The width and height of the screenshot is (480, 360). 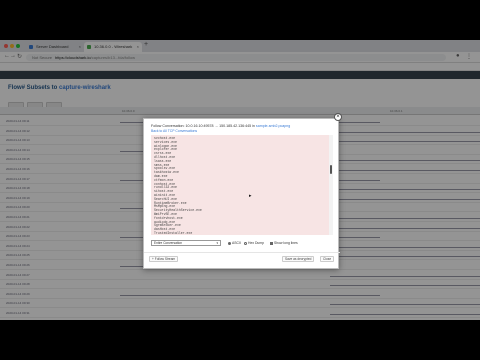 I want to click on wrap-label: Show long lines, so click(x=286, y=243).